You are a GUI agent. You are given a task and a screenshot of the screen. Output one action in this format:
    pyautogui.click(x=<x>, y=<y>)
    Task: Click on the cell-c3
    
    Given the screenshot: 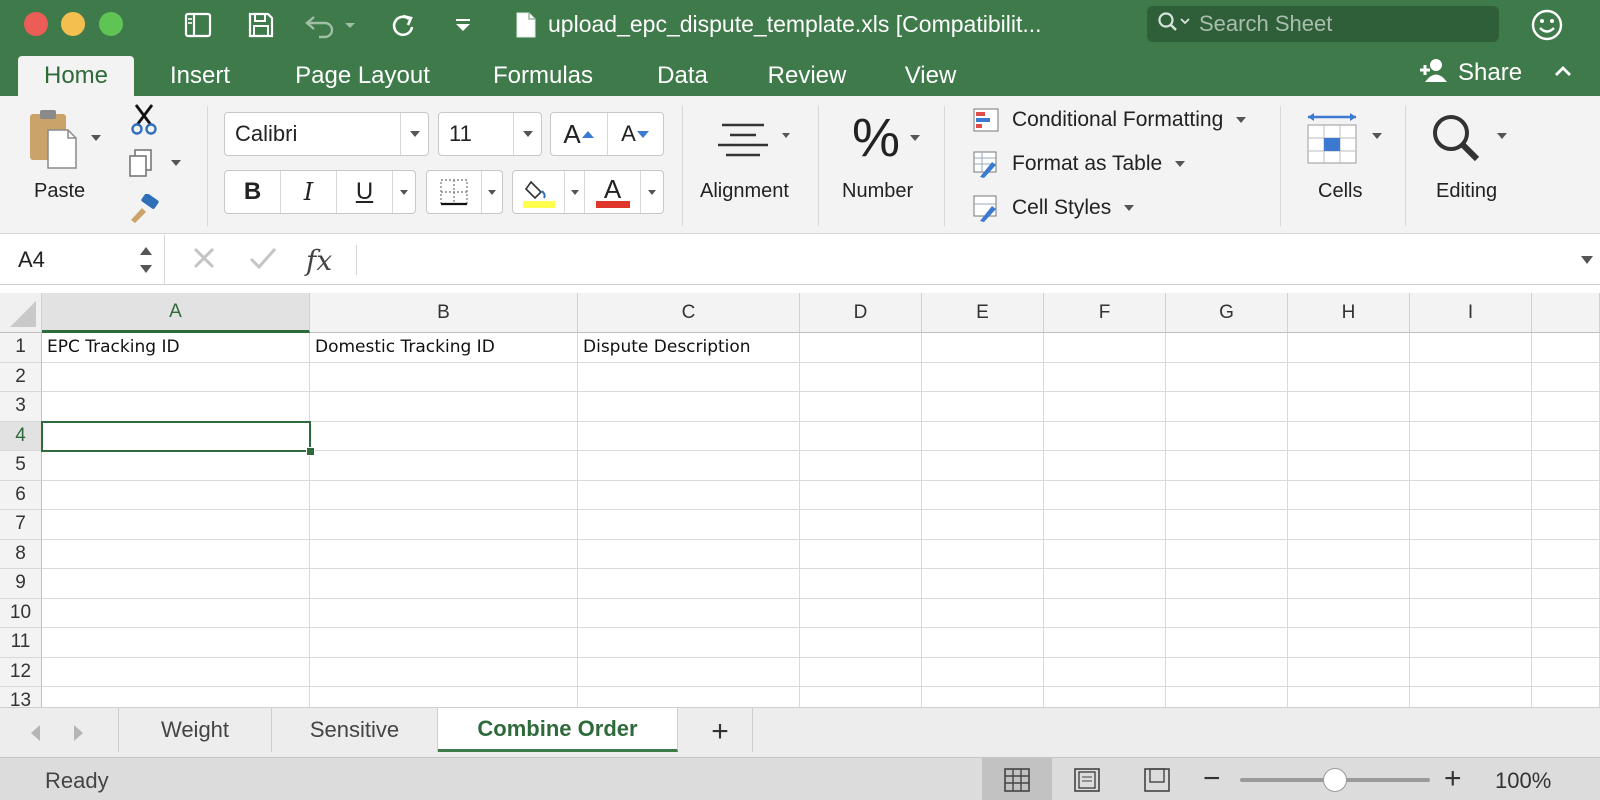 What is the action you would take?
    pyautogui.click(x=689, y=407)
    